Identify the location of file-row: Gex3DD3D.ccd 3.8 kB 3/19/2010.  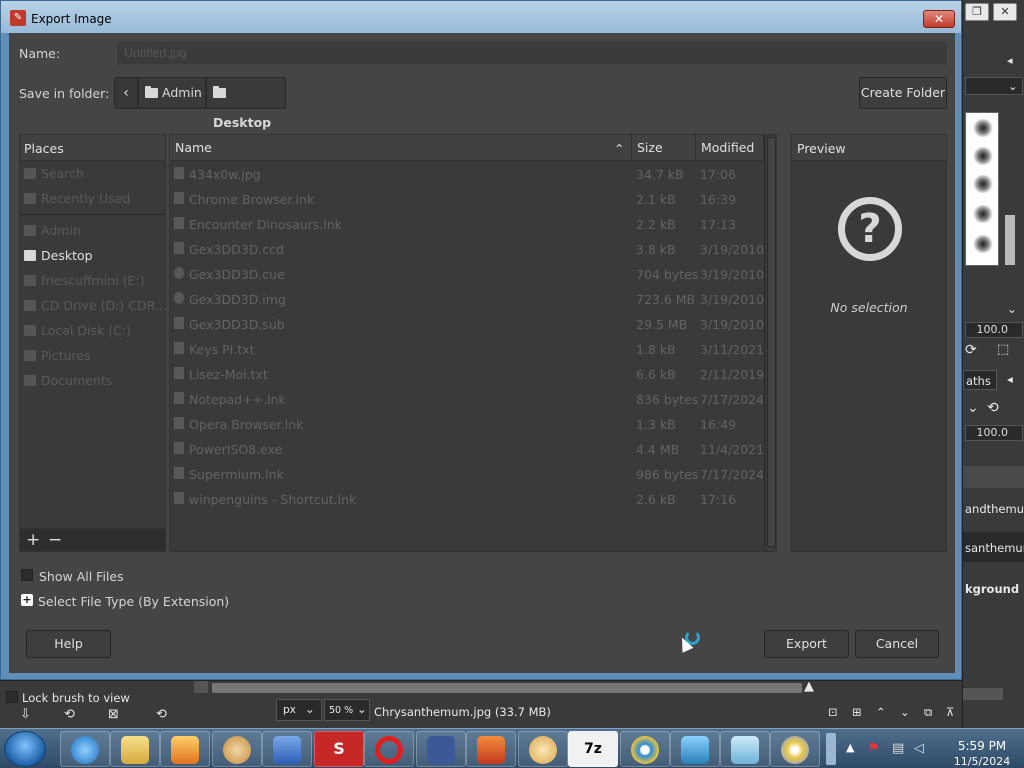
(467, 249).